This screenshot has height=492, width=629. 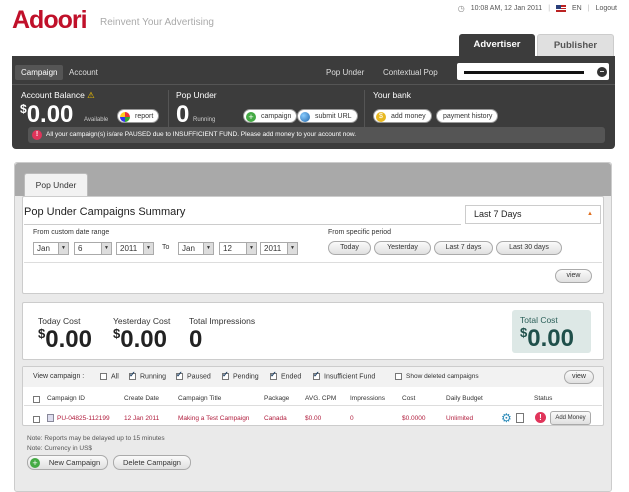 What do you see at coordinates (36, 400) in the screenshot?
I see `select-all-checkbox` at bounding box center [36, 400].